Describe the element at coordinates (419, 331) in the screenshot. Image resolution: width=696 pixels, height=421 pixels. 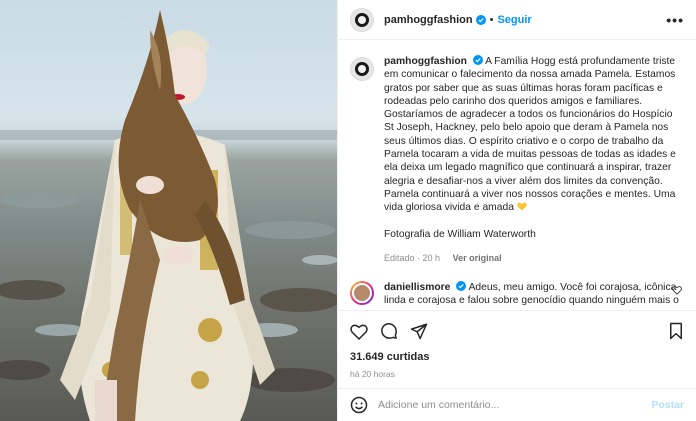
I see `share-icon` at that location.